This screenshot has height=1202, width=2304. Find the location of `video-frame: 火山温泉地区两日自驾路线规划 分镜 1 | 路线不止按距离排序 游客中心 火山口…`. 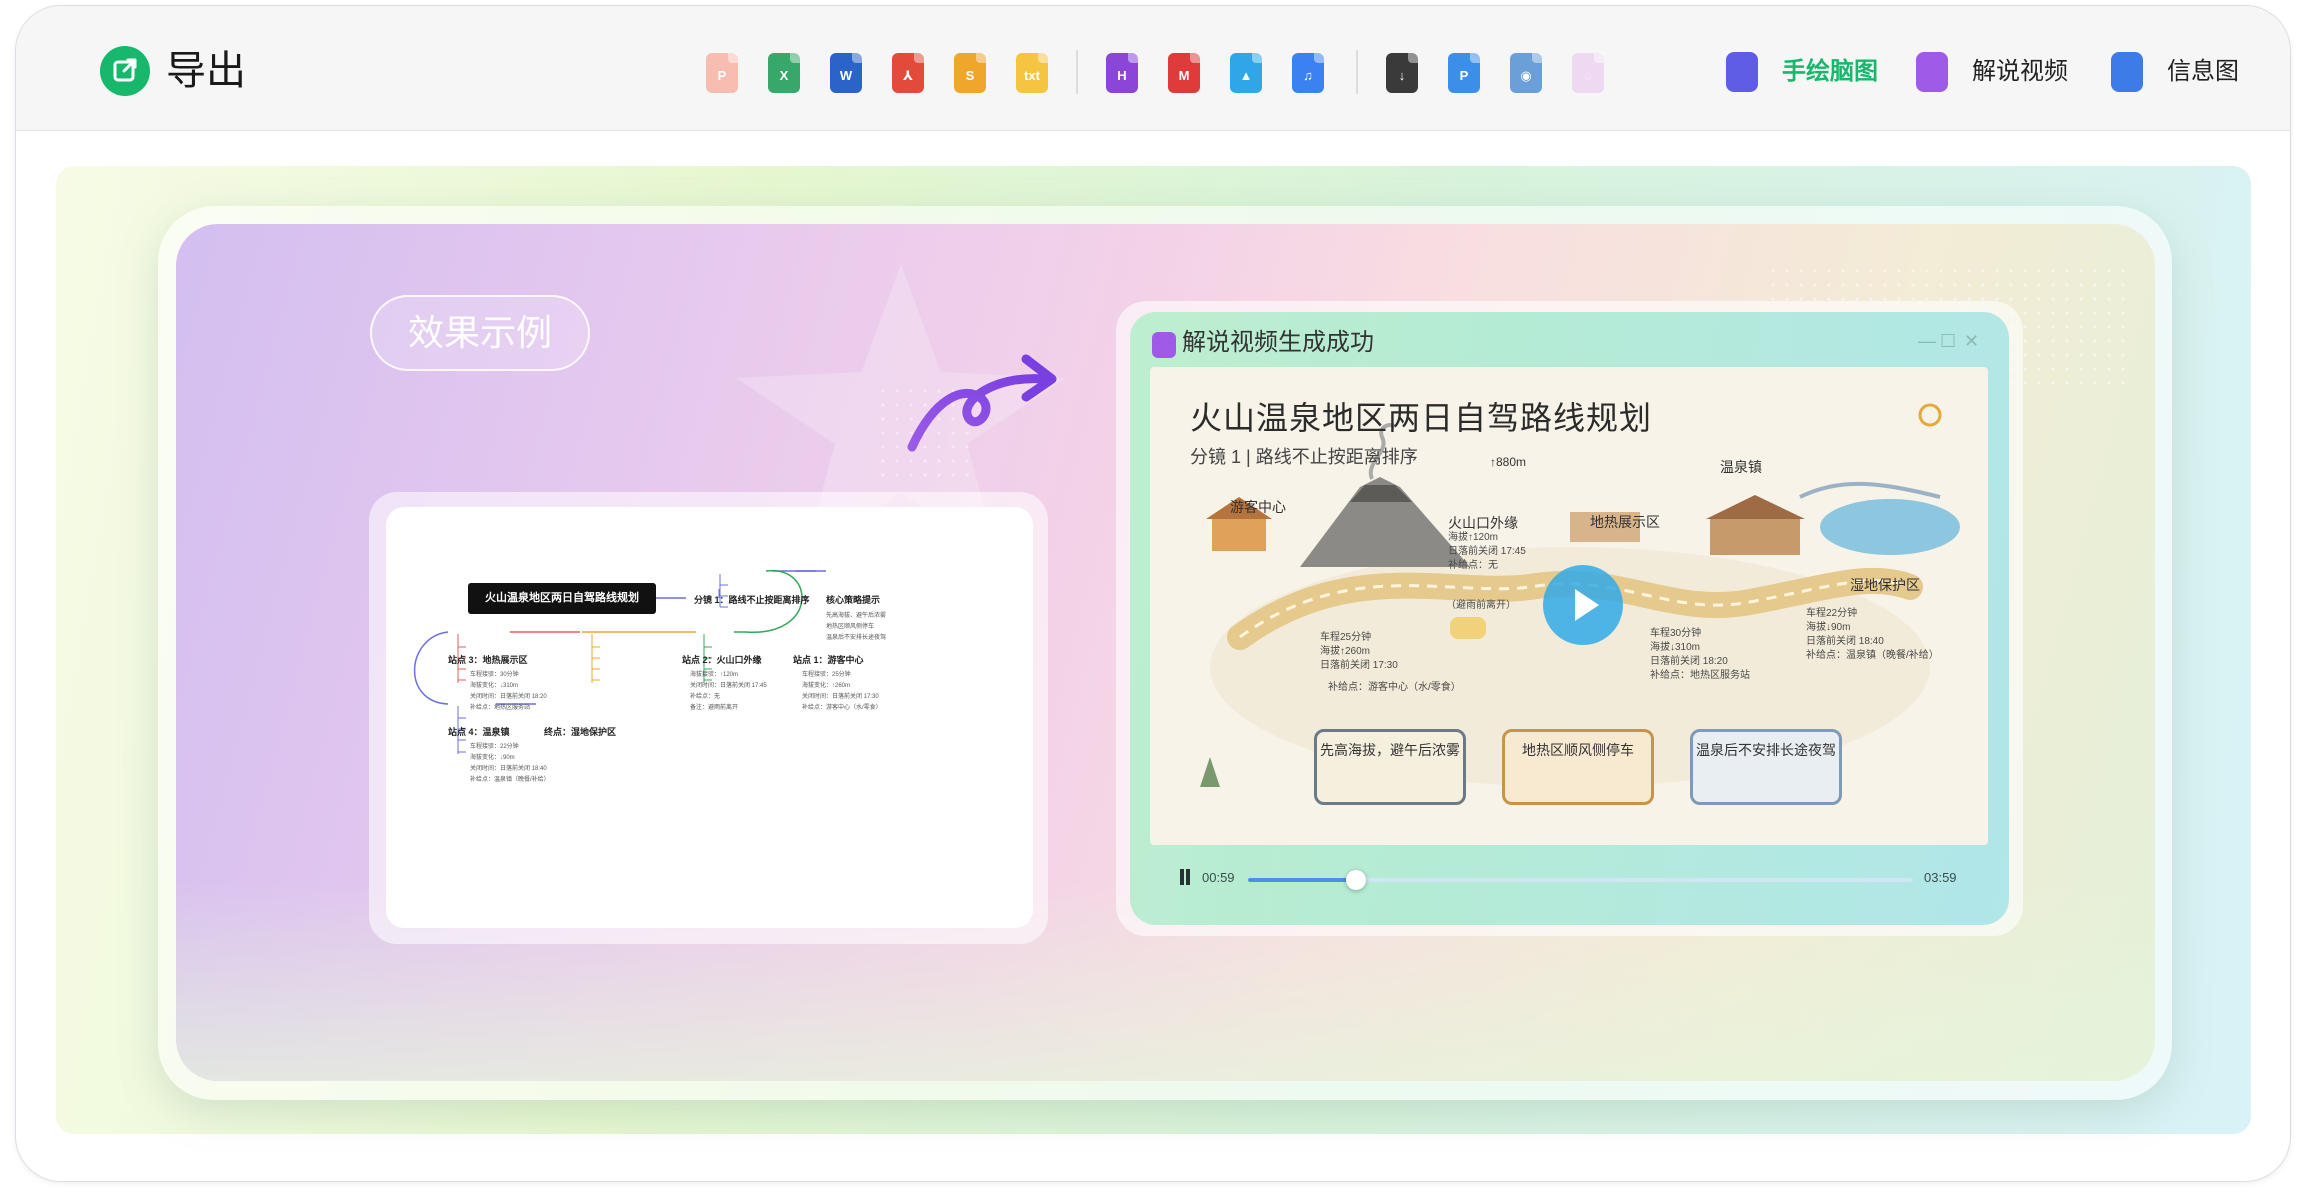

video-frame: 火山温泉地区两日自驾路线规划 分镜 1 | 路线不止按距离排序 游客中心 火山口… is located at coordinates (1569, 606).